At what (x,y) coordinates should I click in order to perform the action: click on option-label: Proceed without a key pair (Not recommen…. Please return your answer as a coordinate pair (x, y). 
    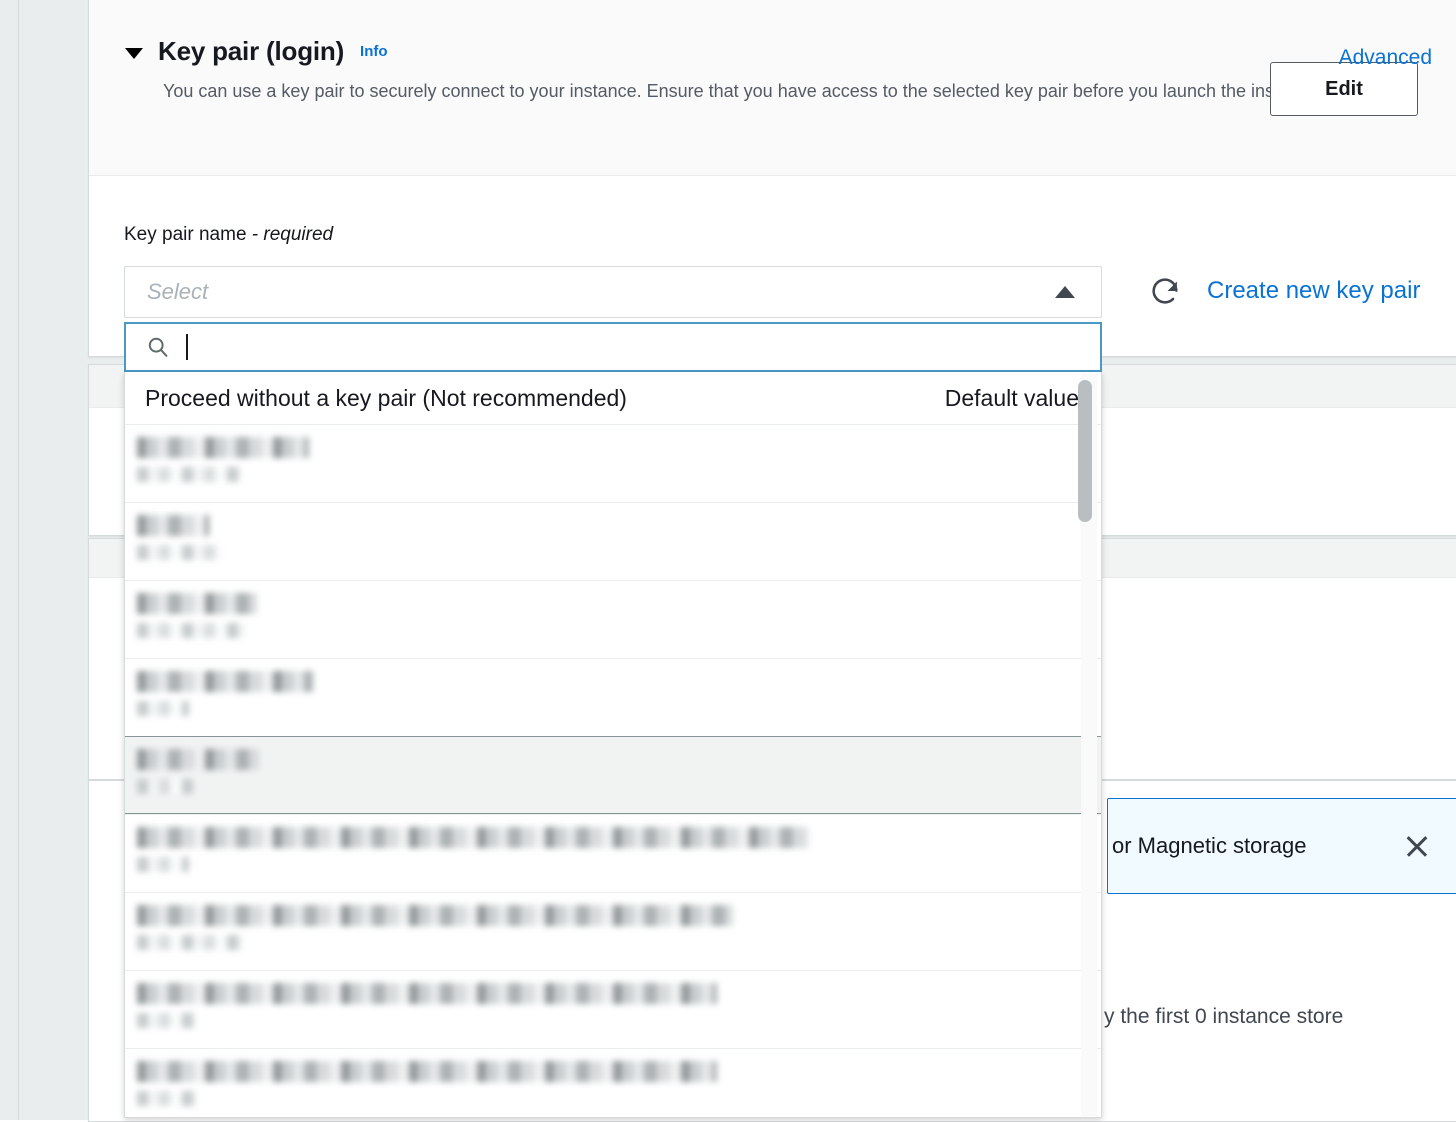
    Looking at the image, I should click on (386, 397).